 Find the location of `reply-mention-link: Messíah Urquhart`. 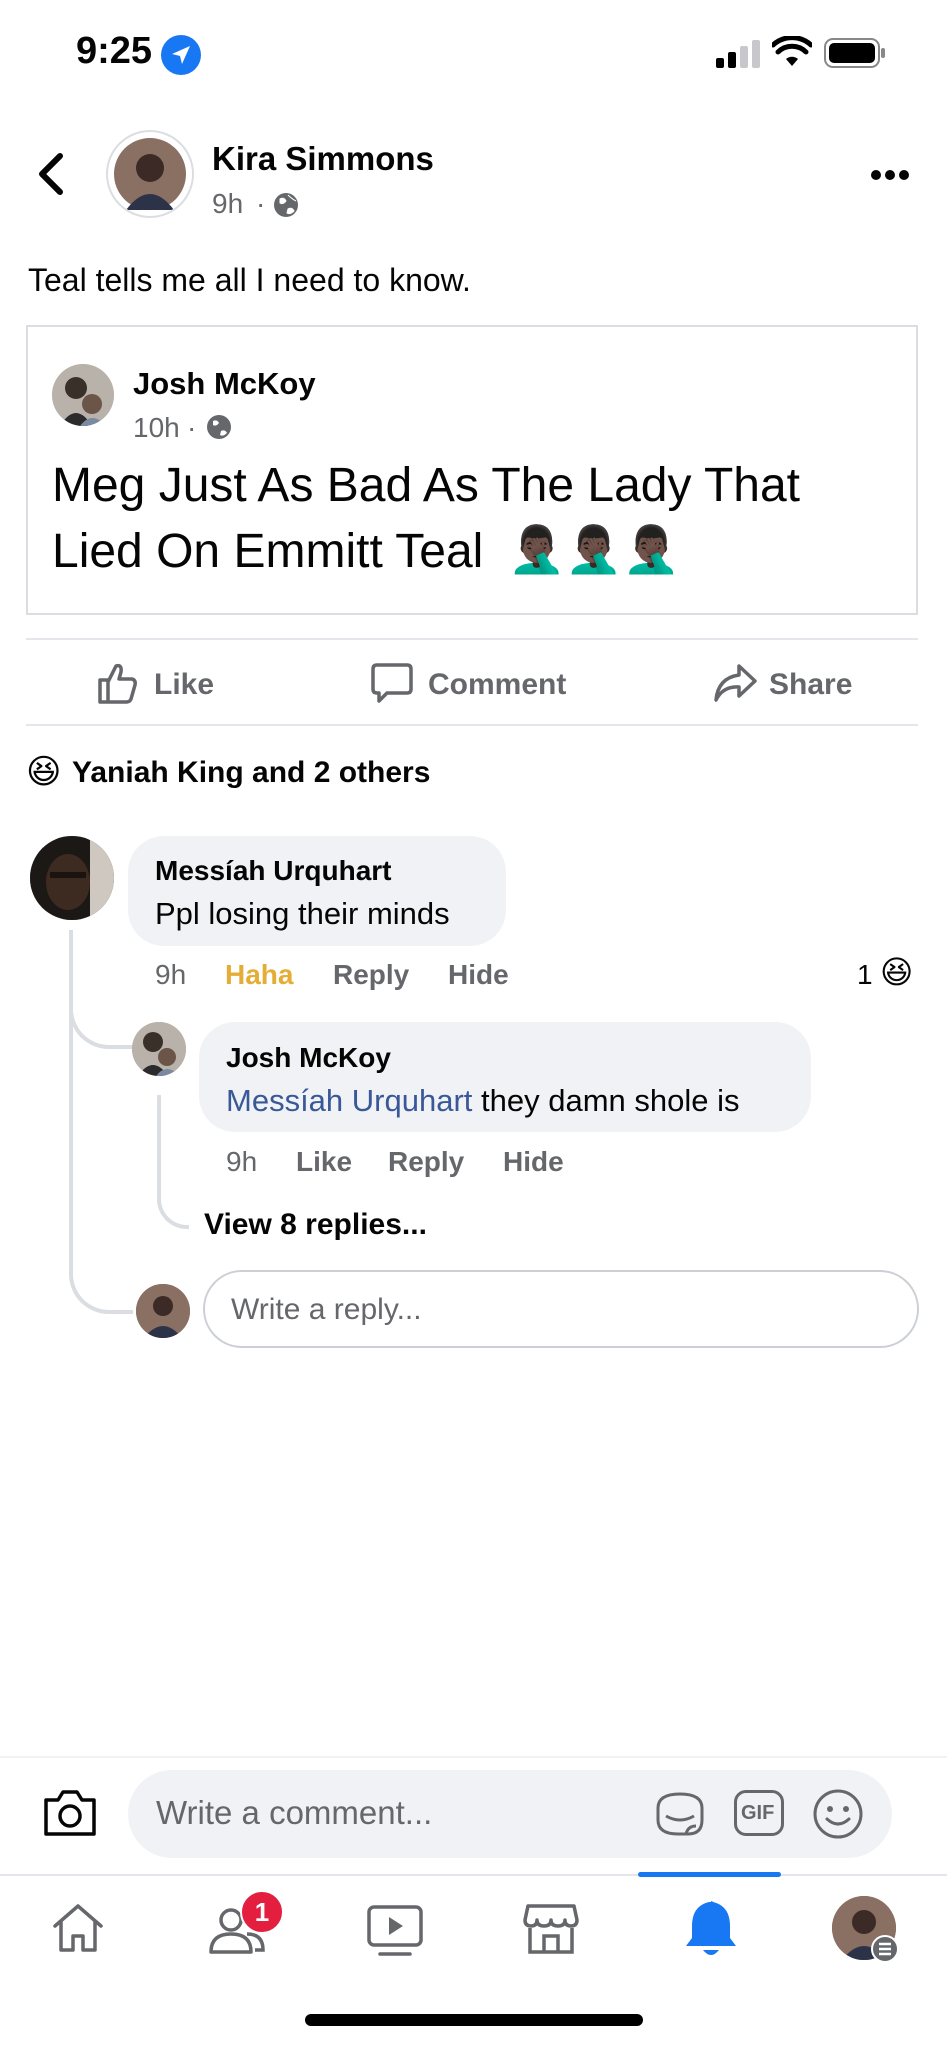

reply-mention-link: Messíah Urquhart is located at coordinates (349, 1100).